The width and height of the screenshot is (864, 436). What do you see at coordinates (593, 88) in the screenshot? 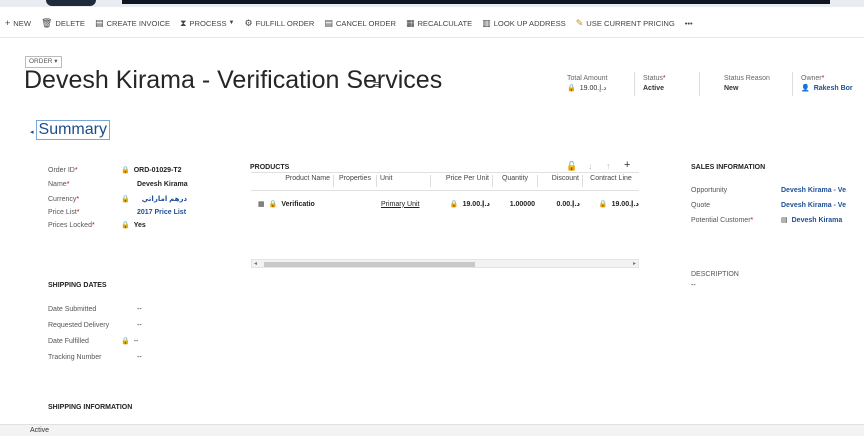
I see `total-amount-value: د.إ.‏19.00` at bounding box center [593, 88].